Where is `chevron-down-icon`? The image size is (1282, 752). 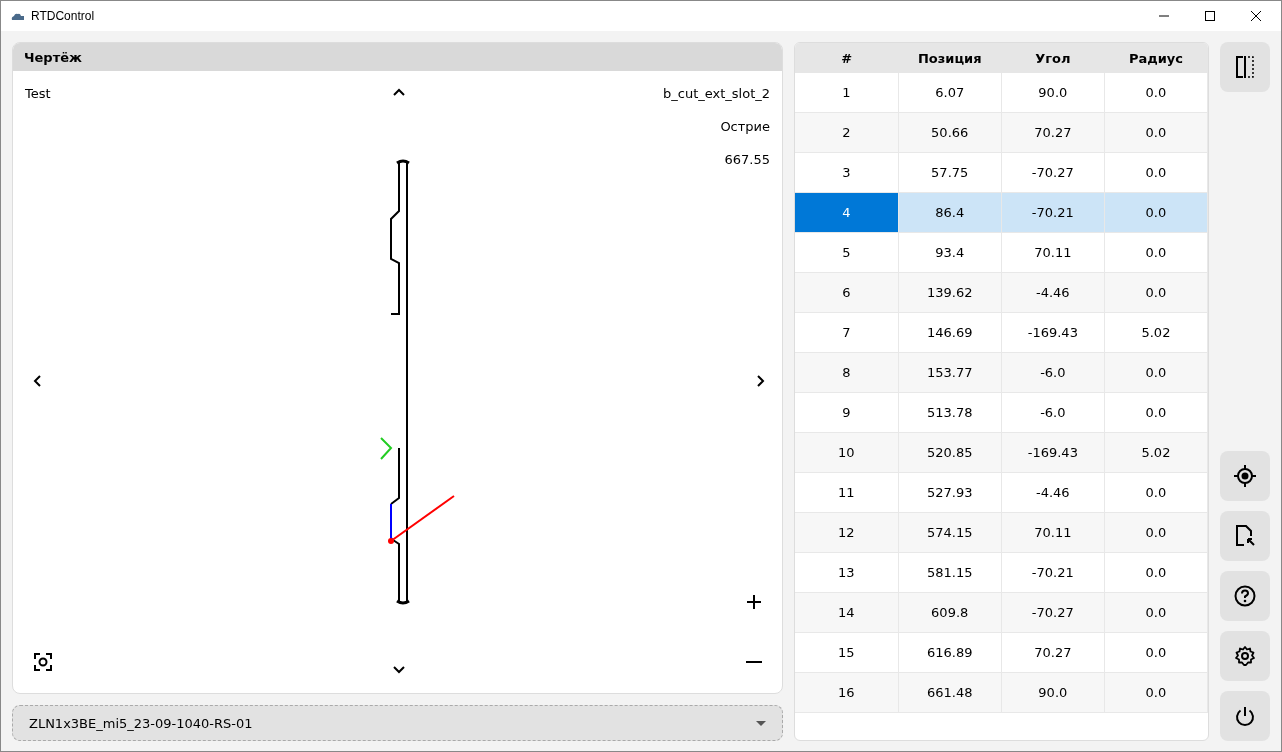 chevron-down-icon is located at coordinates (399, 670).